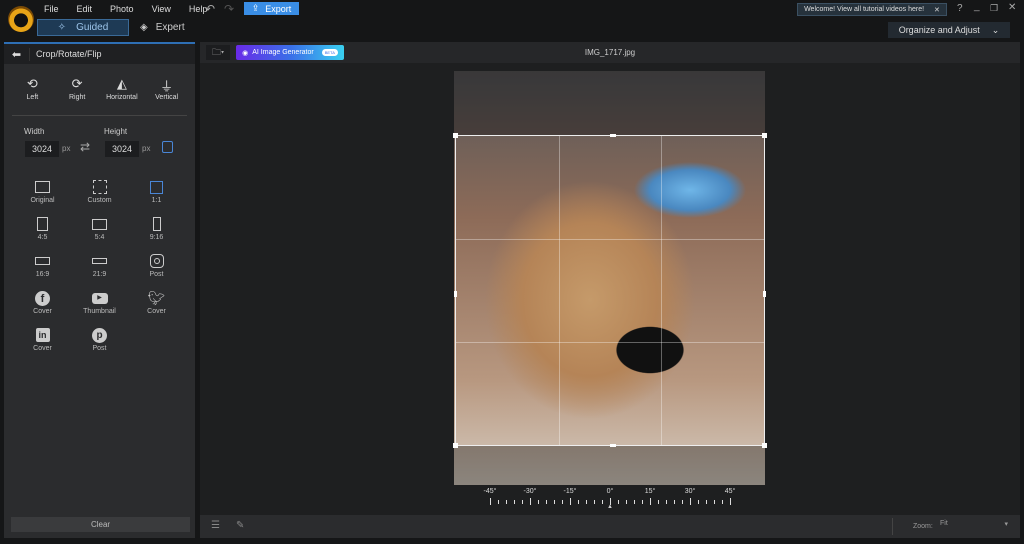  What do you see at coordinates (240, 525) in the screenshot?
I see `edit-pen-icon: ✎` at bounding box center [240, 525].